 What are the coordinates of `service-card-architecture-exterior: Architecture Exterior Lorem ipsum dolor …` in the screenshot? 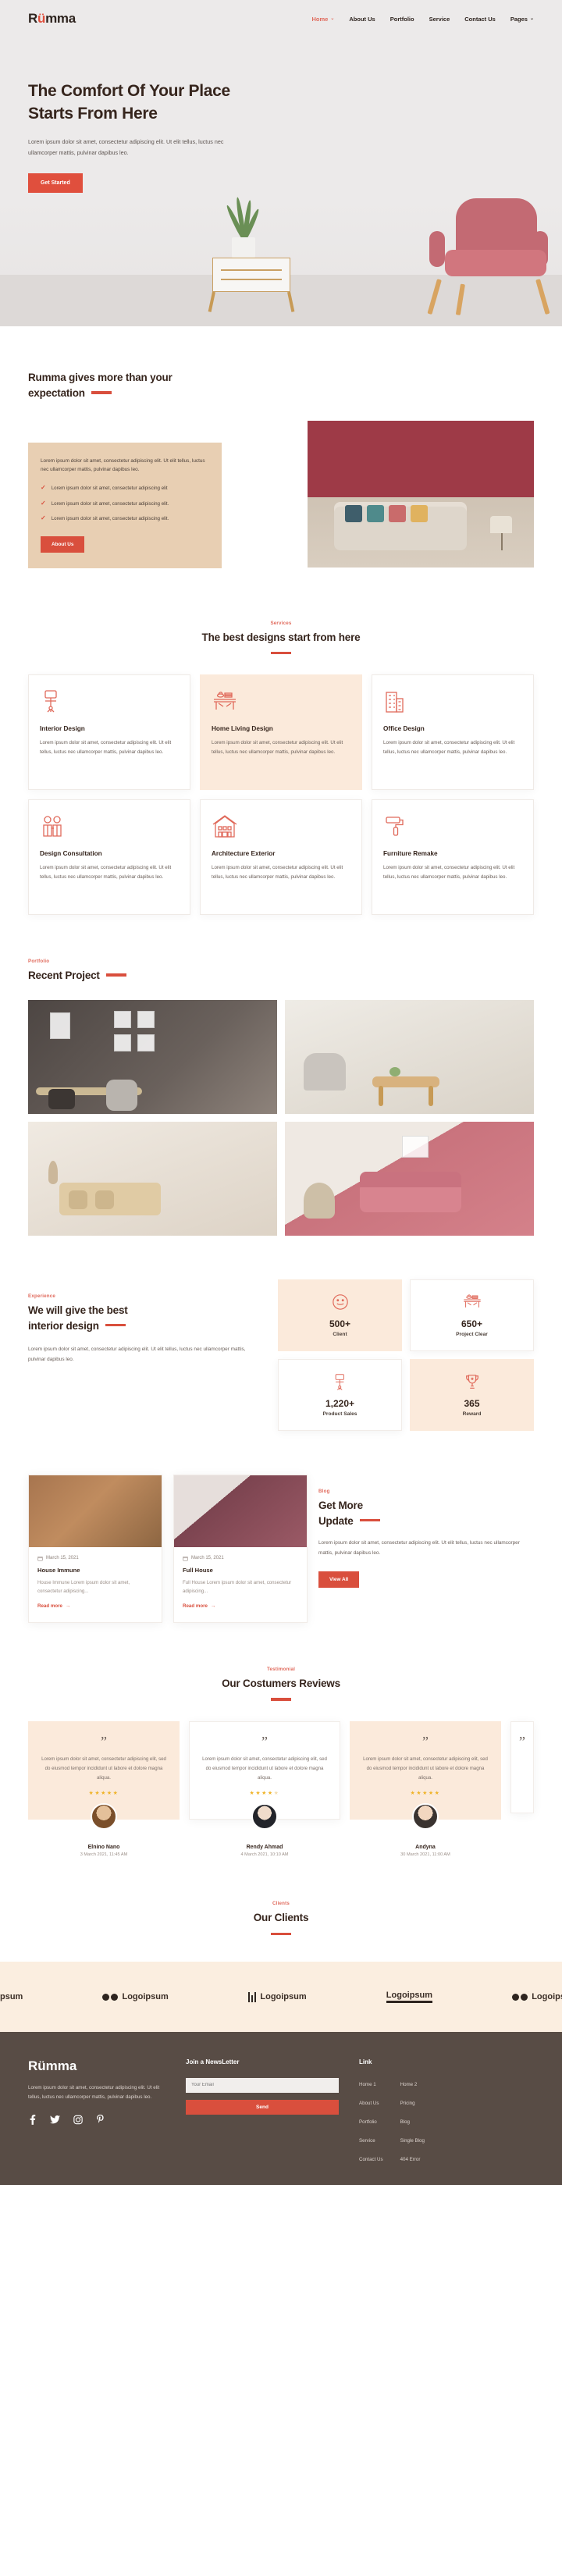 It's located at (281, 858).